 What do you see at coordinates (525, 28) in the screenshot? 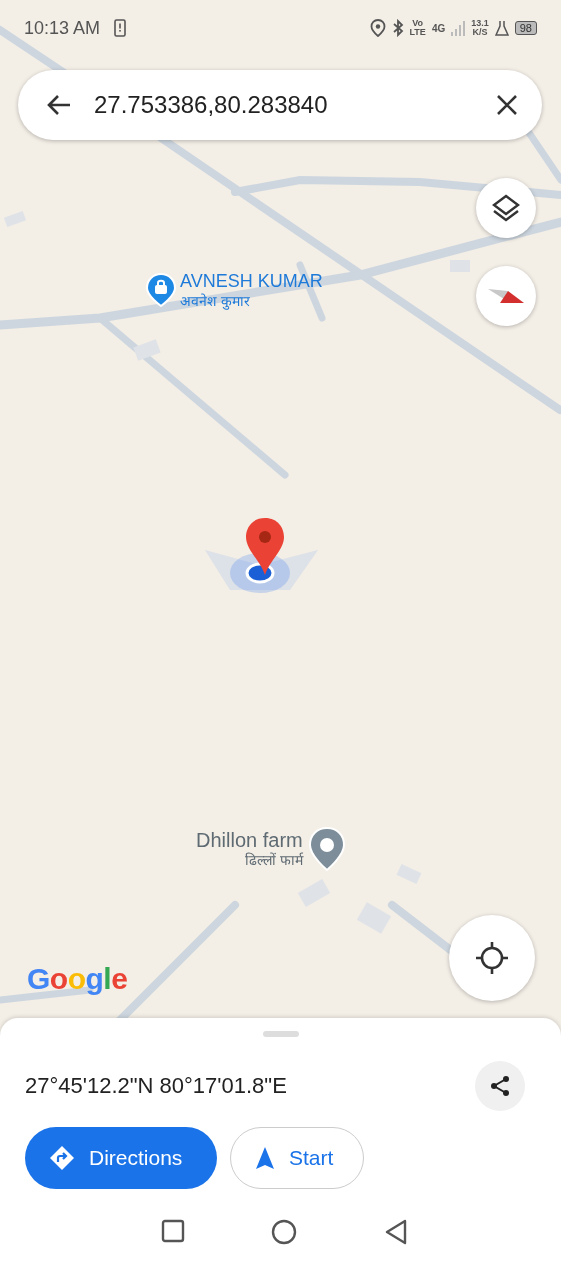
I see `battery-indicator: 98` at bounding box center [525, 28].